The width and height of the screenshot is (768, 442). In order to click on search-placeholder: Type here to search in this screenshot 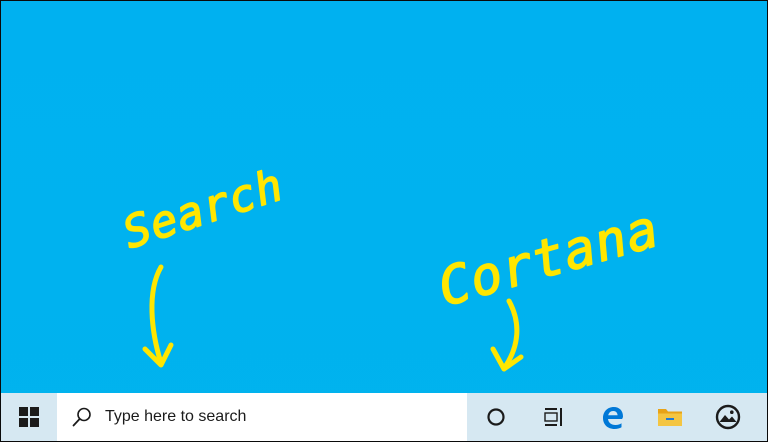, I will do `click(176, 416)`.